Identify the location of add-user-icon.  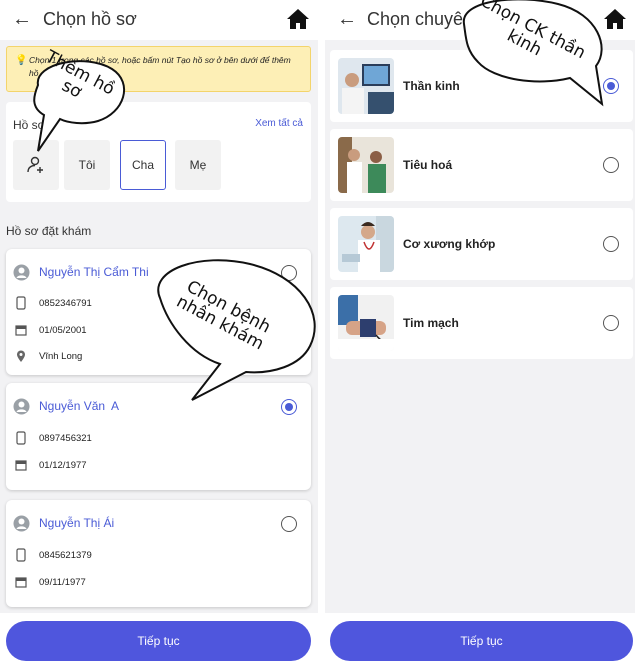
(35, 164).